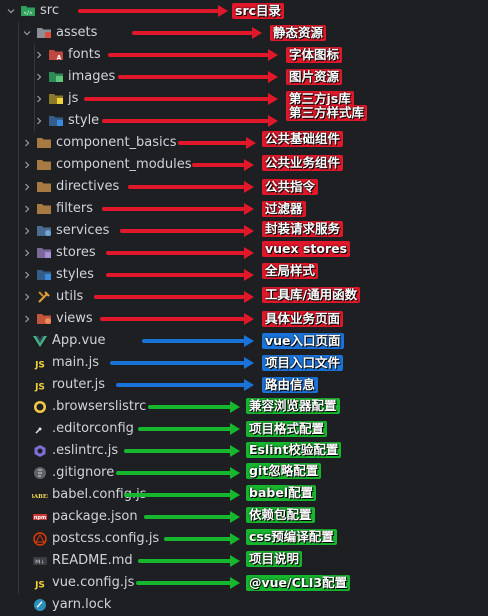  I want to click on explorer-item-src: </> src, so click(244, 11).